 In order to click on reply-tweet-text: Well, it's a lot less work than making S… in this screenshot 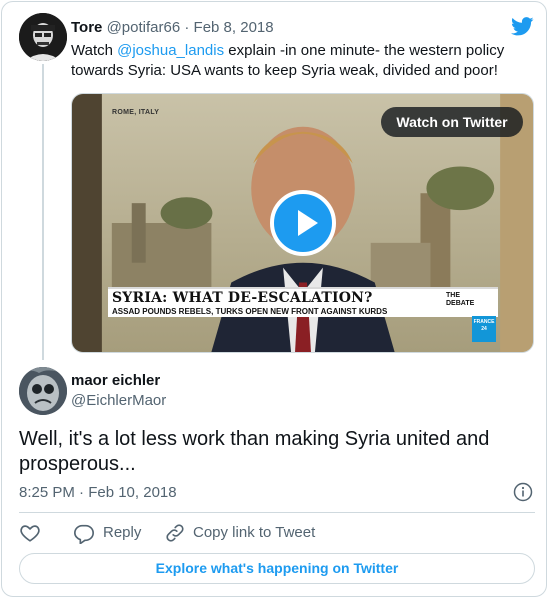, I will do `click(254, 451)`.